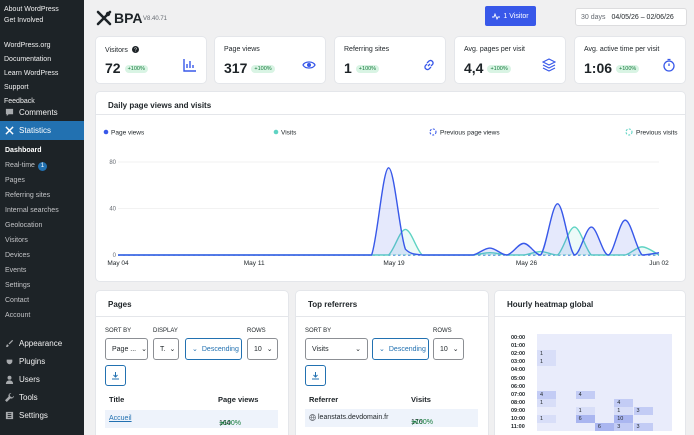 The width and height of the screenshot is (694, 435). I want to click on referrers-download-button, so click(315, 375).